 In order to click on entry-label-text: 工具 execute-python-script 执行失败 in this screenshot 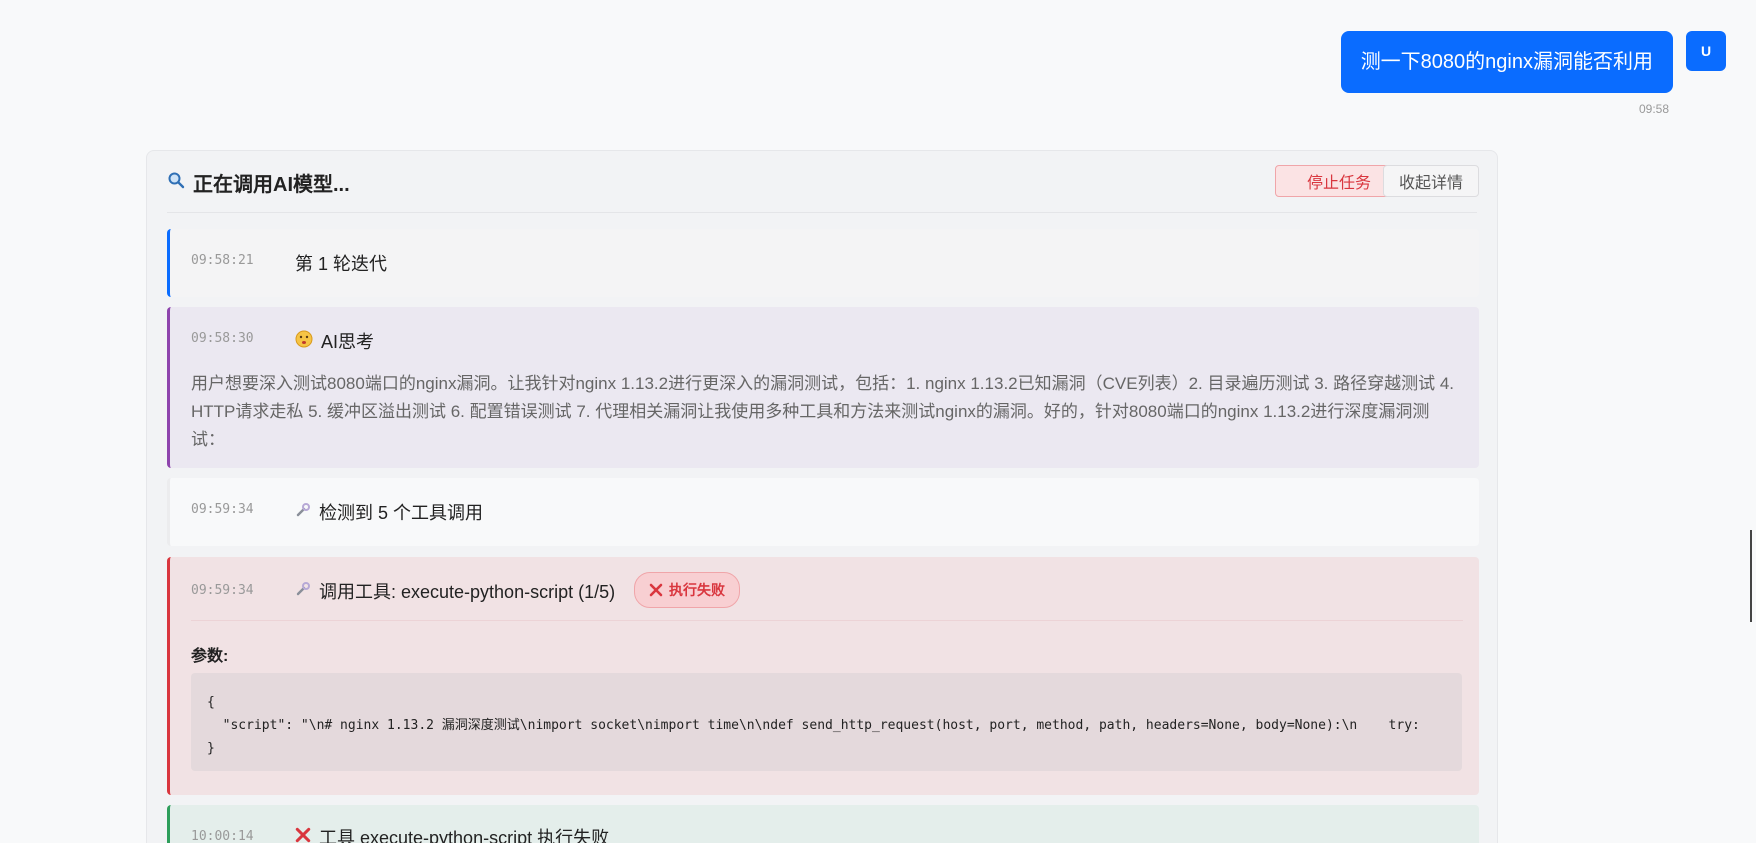, I will do `click(464, 835)`.